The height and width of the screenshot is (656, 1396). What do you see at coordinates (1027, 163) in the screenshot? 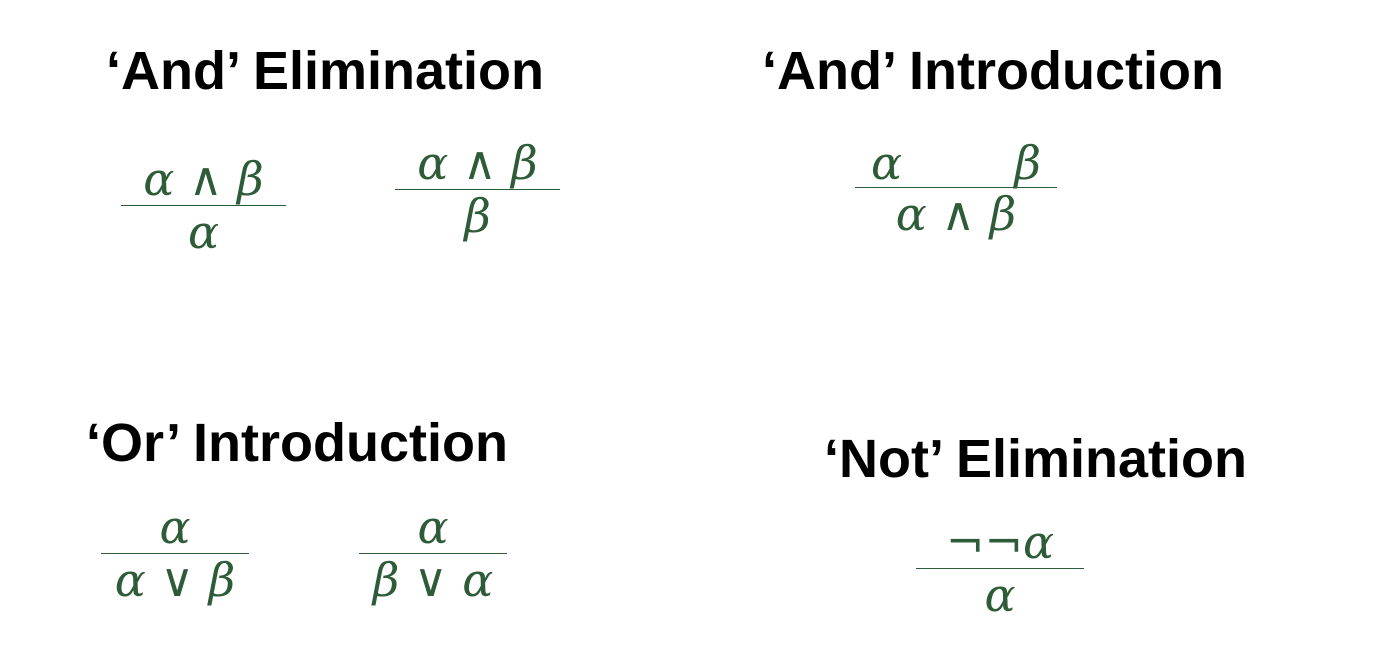
I see `rule-premise-right: β` at bounding box center [1027, 163].